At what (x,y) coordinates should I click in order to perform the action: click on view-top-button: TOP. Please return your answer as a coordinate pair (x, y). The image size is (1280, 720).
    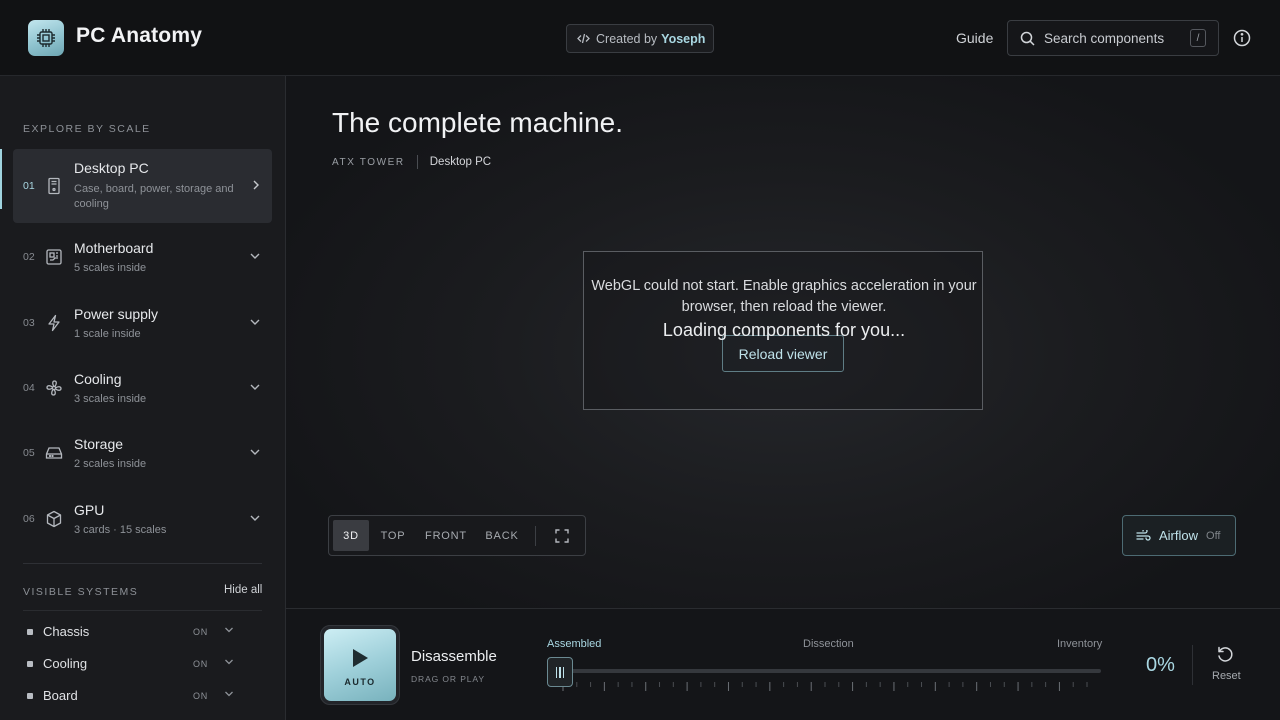
    Looking at the image, I should click on (393, 535).